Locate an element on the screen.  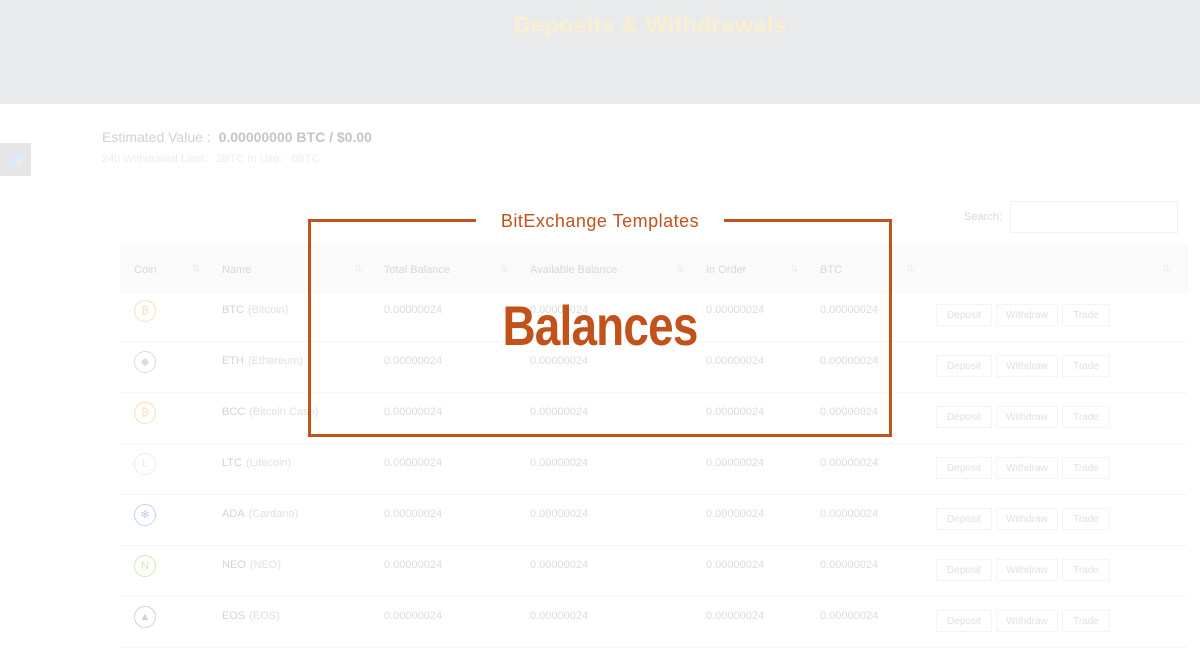
litecoin-icon: Ł is located at coordinates (145, 464).